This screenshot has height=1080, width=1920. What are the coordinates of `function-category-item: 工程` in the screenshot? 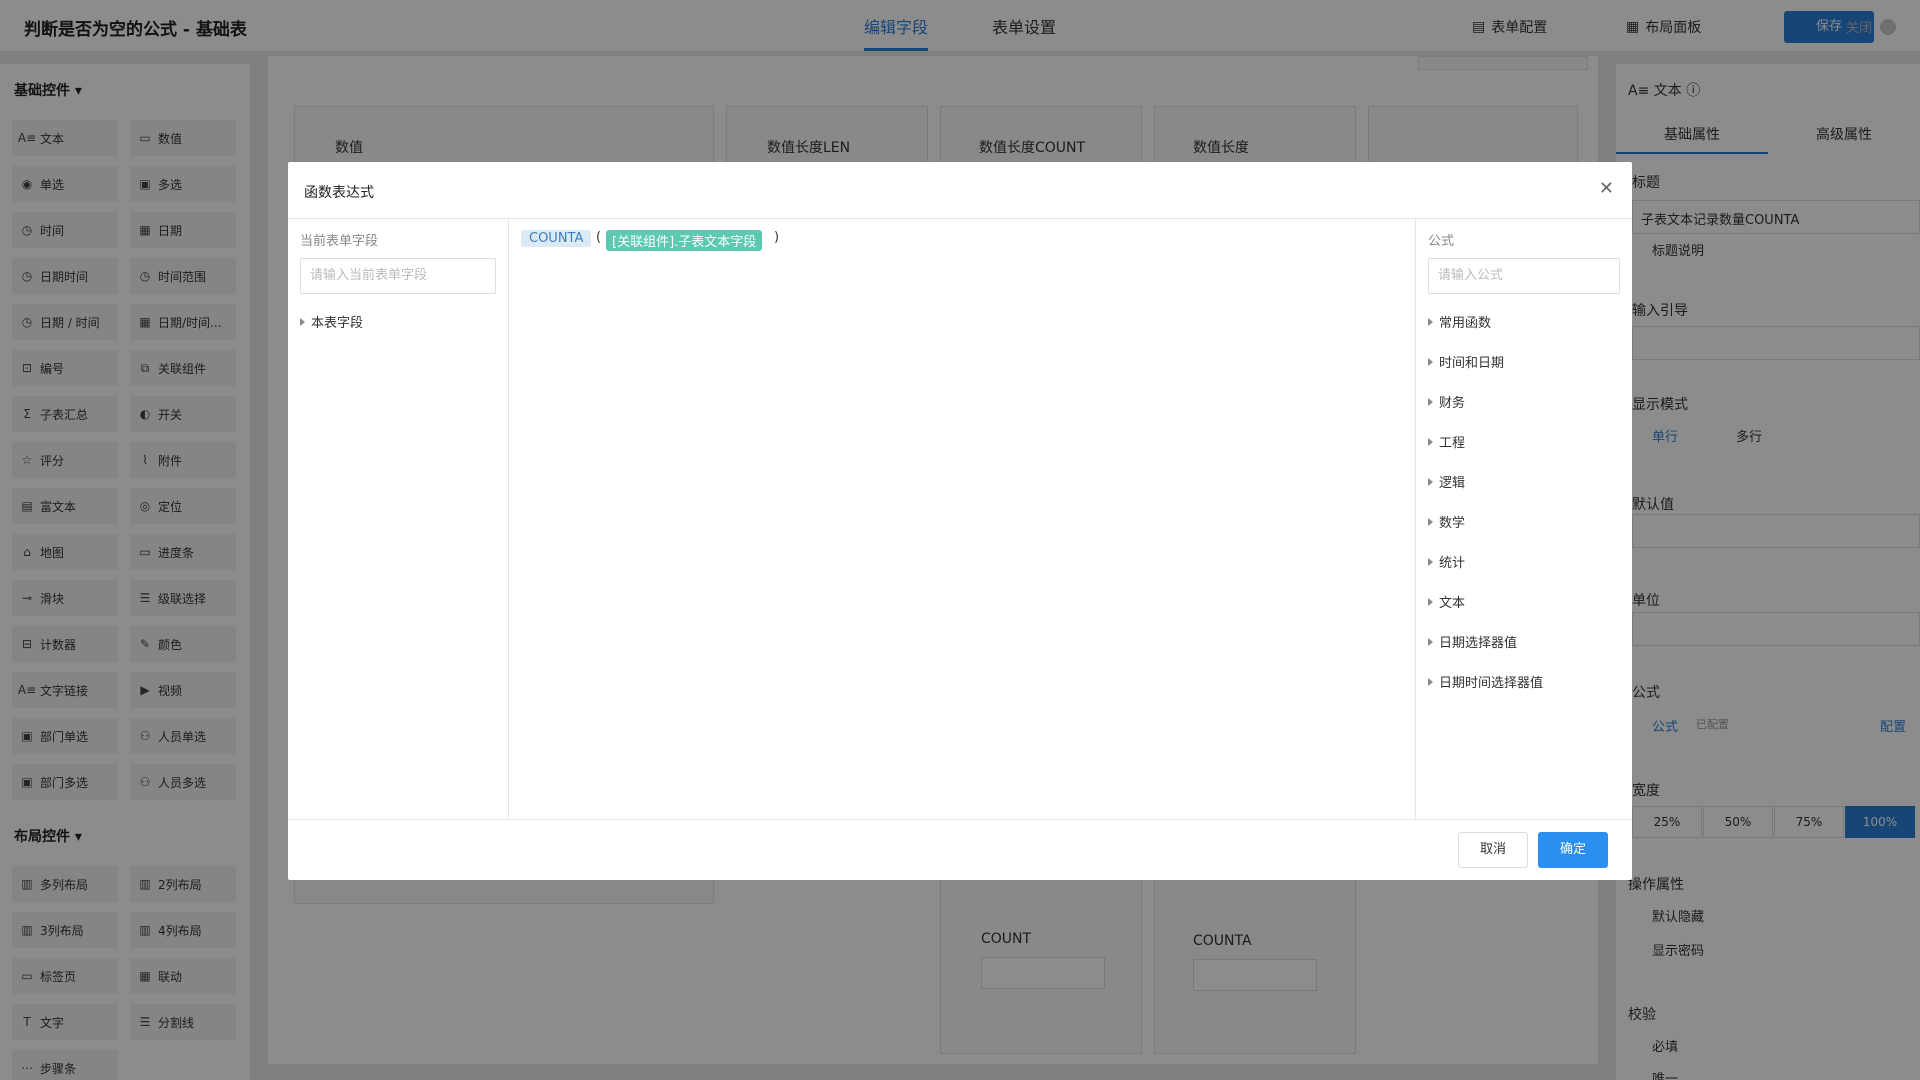 It's located at (1446, 441).